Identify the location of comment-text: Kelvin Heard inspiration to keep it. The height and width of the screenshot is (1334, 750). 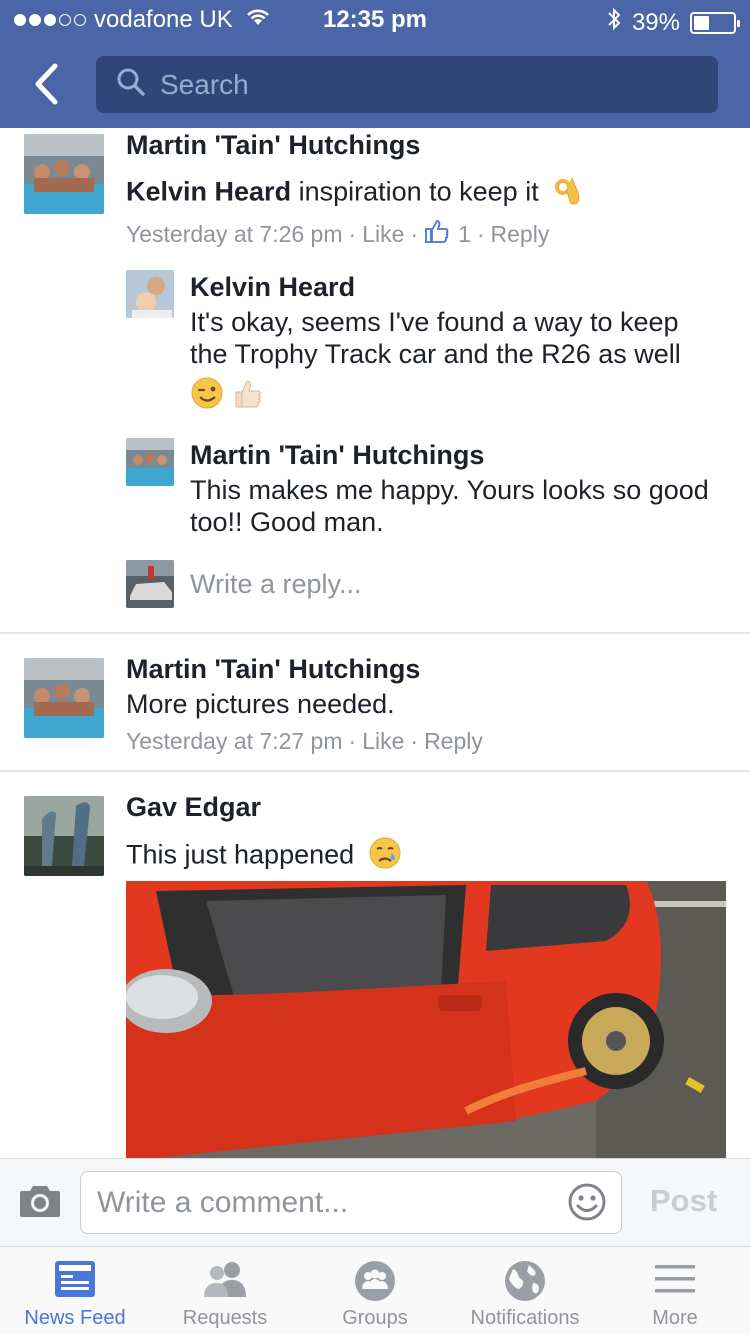
(354, 193).